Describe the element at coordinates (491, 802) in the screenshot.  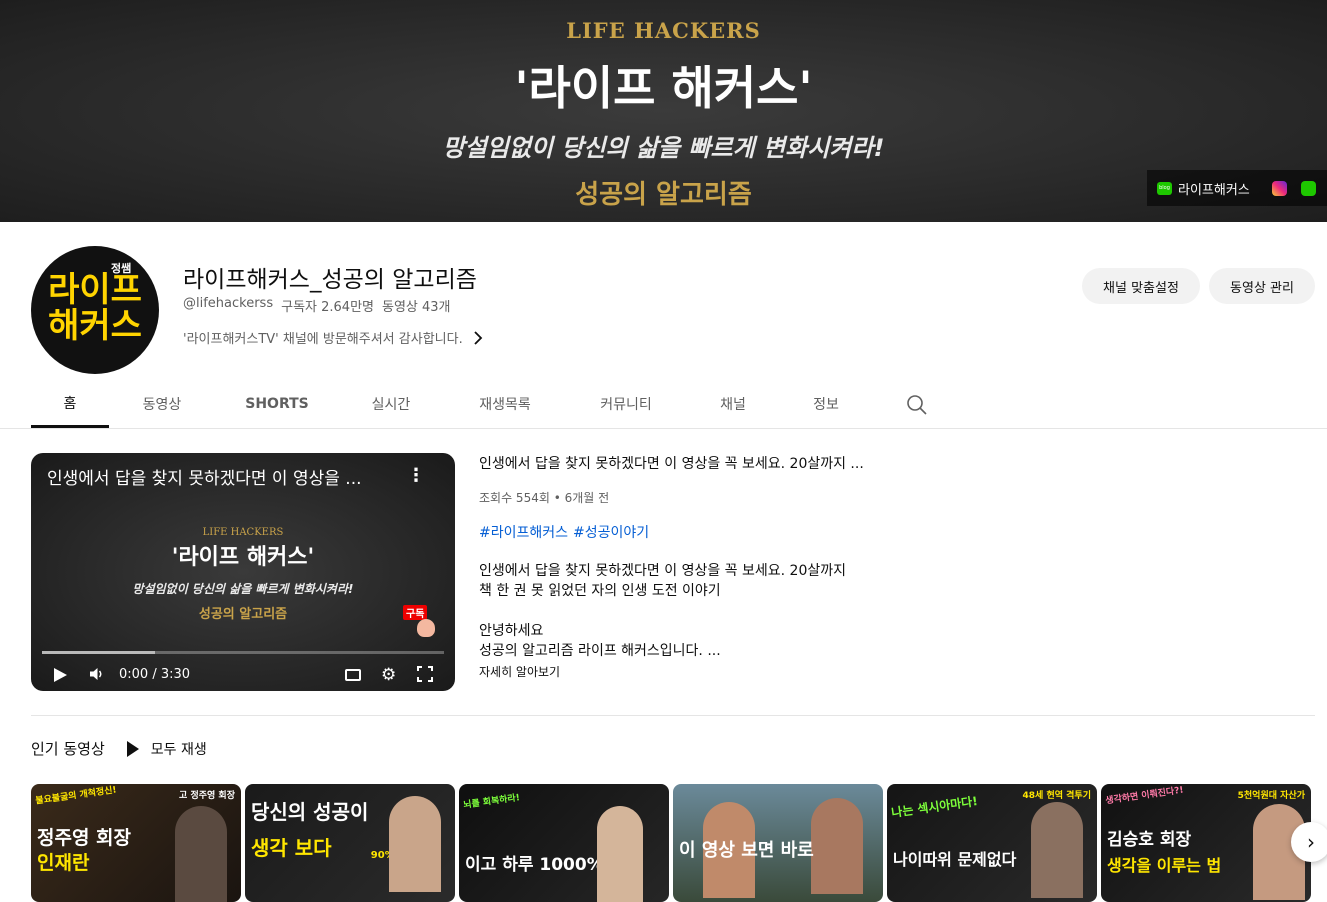
I see `thumb-caption: 뇌를 회복하라!` at that location.